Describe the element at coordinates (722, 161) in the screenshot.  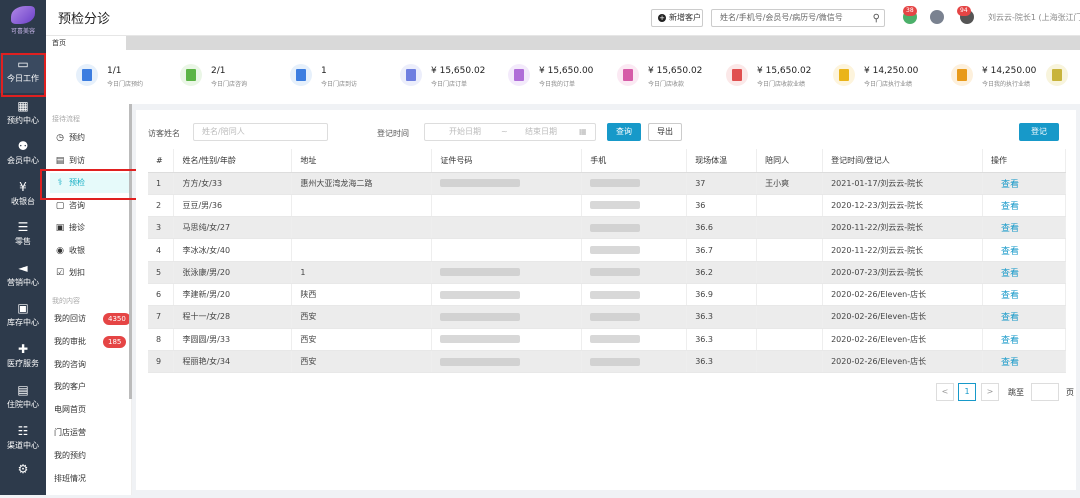
I see `column-header: 现场体温` at that location.